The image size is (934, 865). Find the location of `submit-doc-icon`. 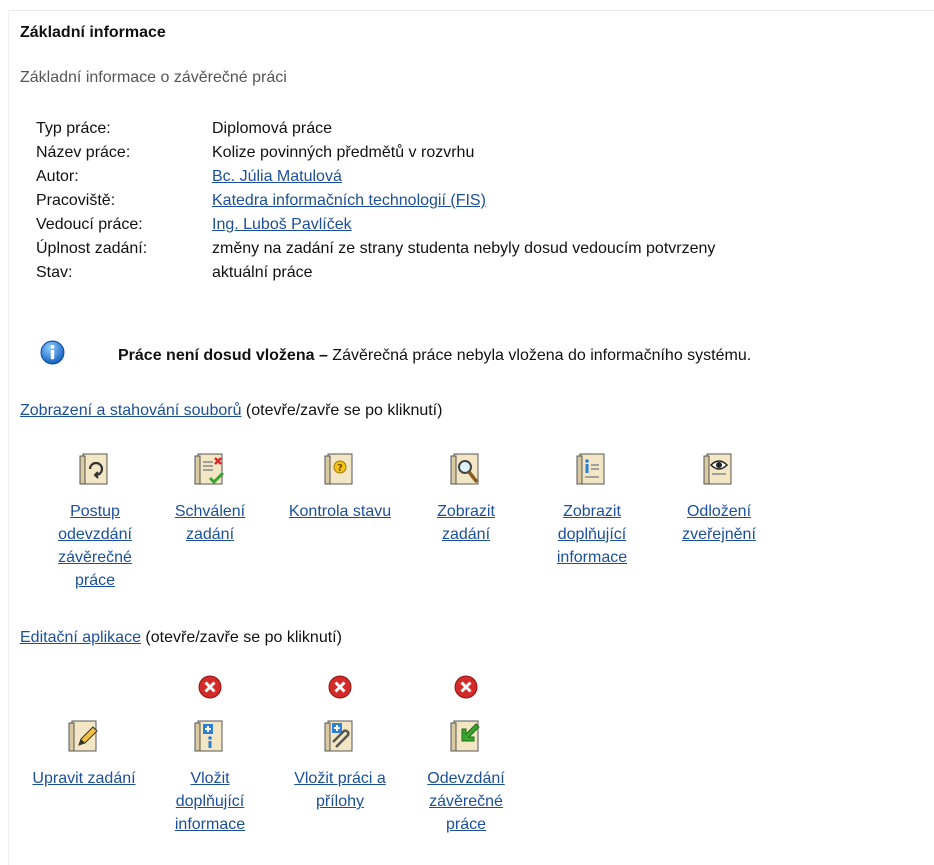

submit-doc-icon is located at coordinates (465, 736).